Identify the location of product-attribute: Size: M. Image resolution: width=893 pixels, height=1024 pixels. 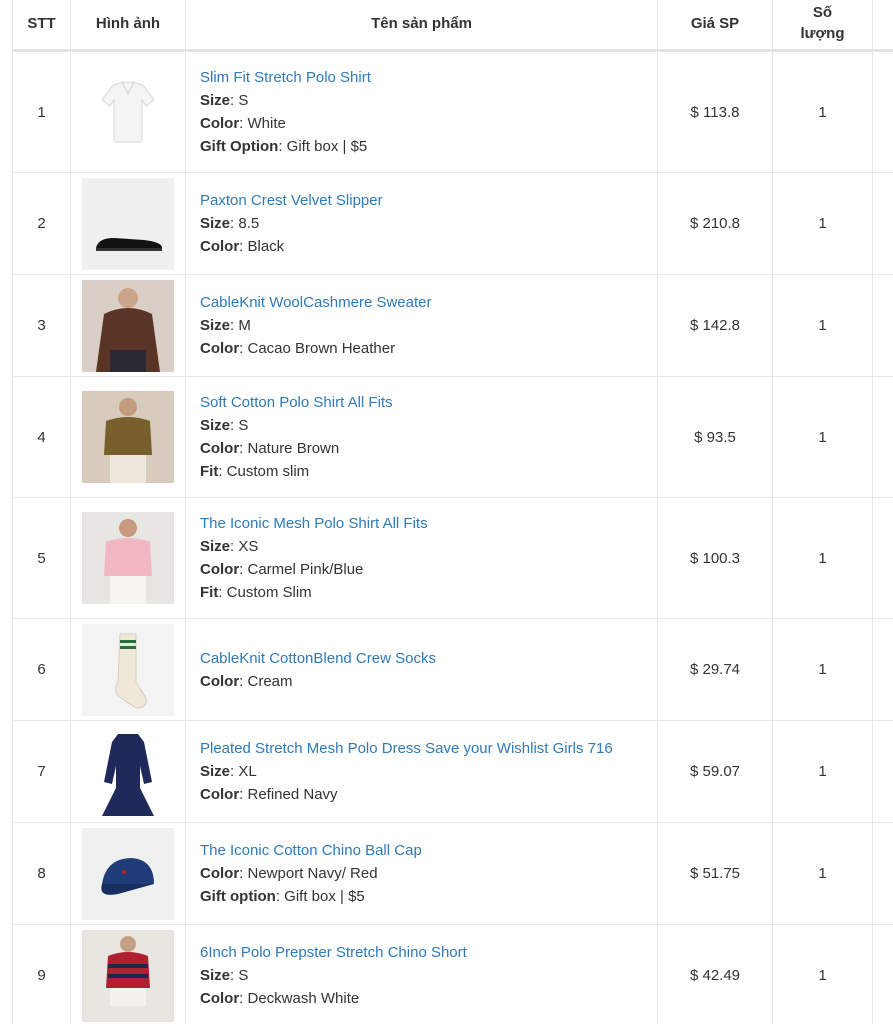
(423, 325).